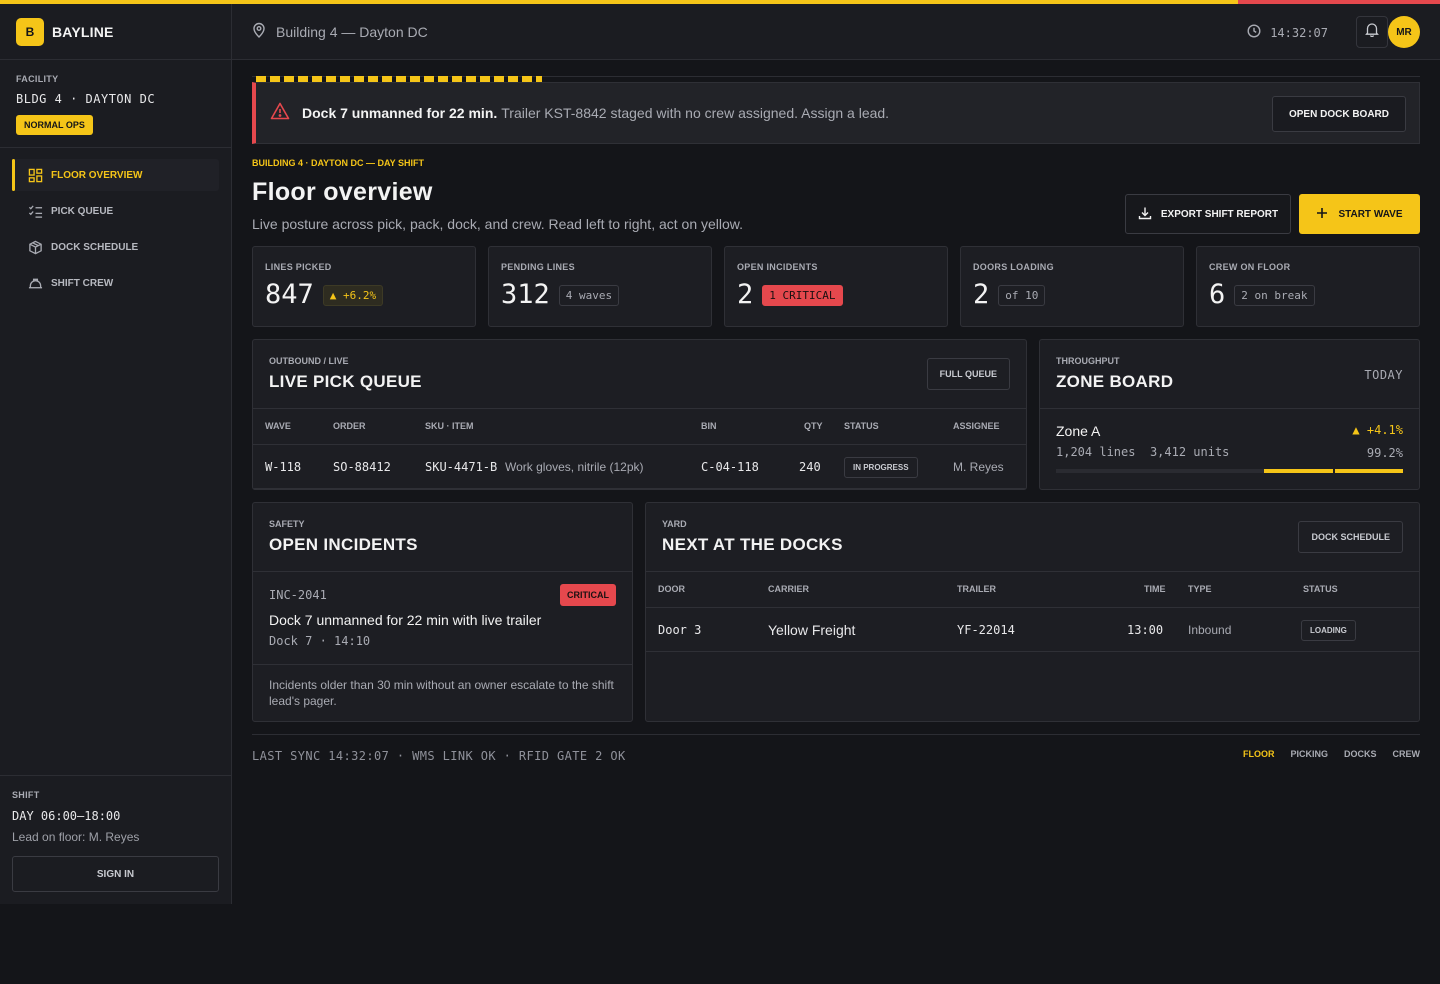  Describe the element at coordinates (352, 31) in the screenshot. I see `location-text: Building 4 — Dayton DC` at that location.